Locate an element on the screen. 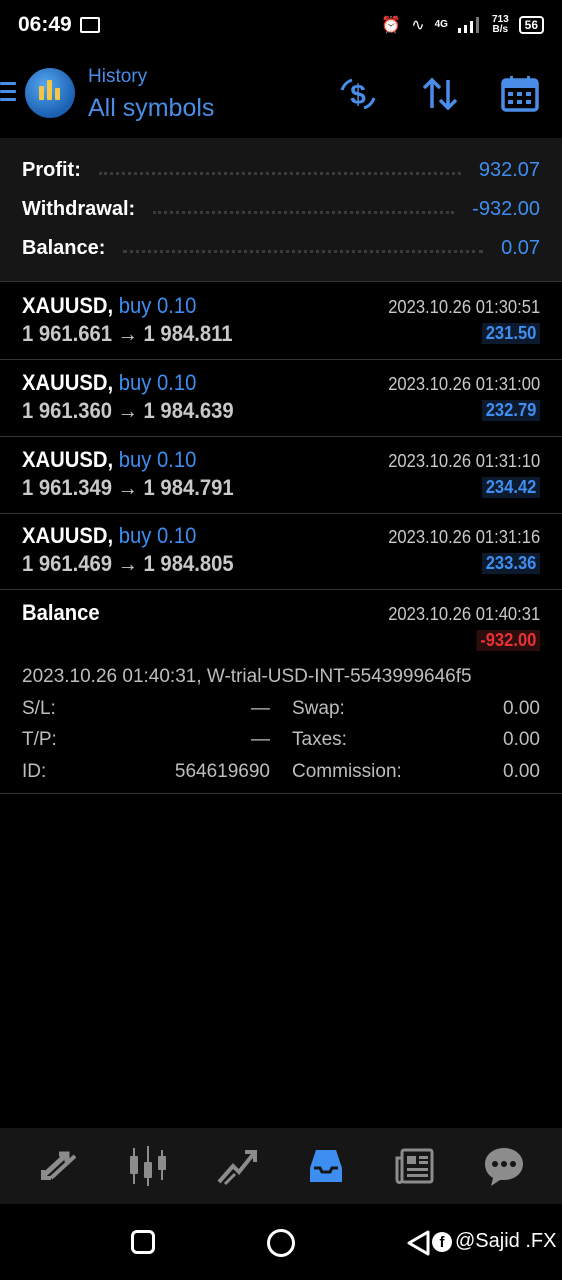  network-type: 4G is located at coordinates (441, 24).